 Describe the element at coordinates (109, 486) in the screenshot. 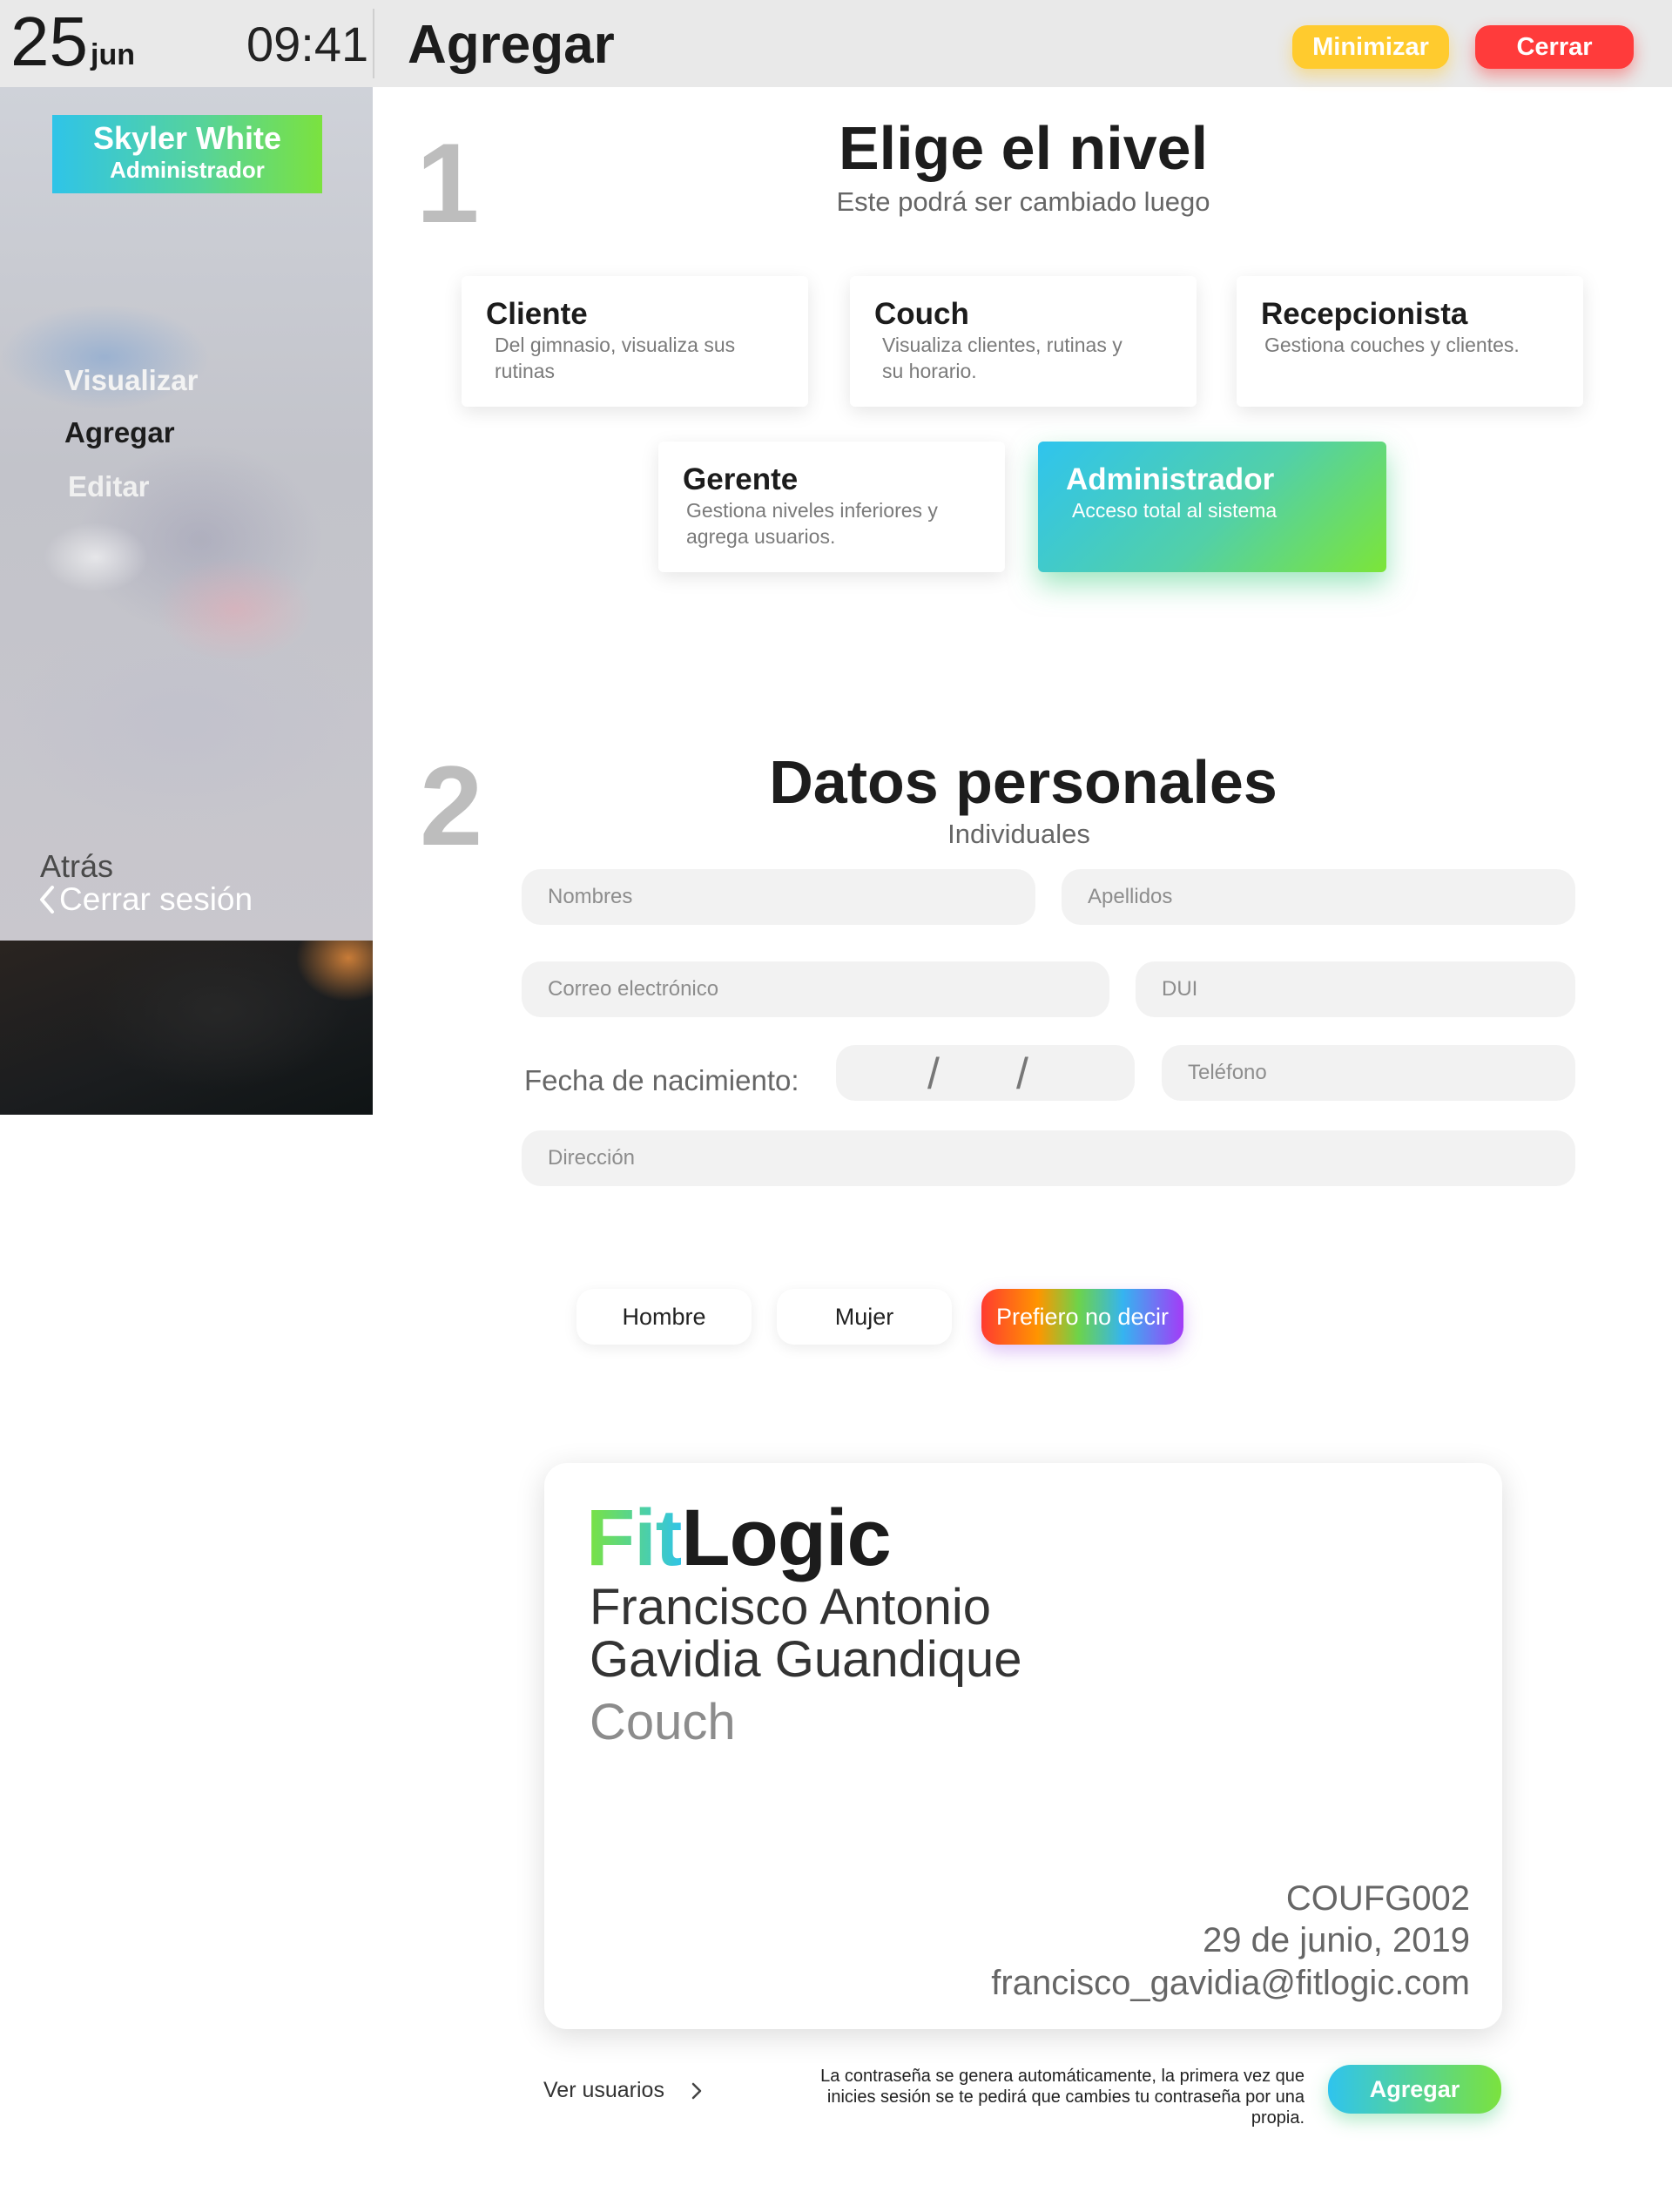

I see `sidebar-item-editar: Editar` at that location.